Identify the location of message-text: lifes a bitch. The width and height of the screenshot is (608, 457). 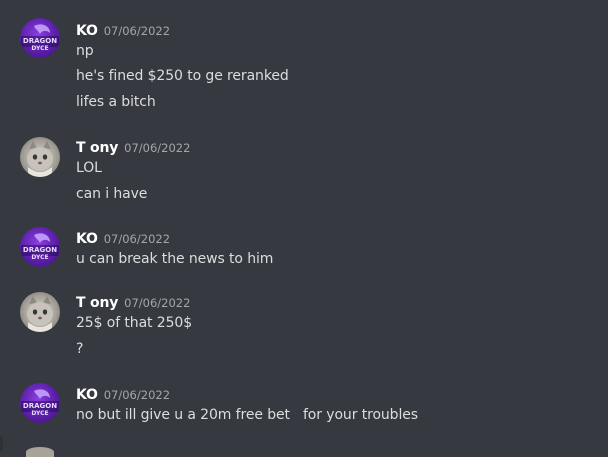
(116, 102).